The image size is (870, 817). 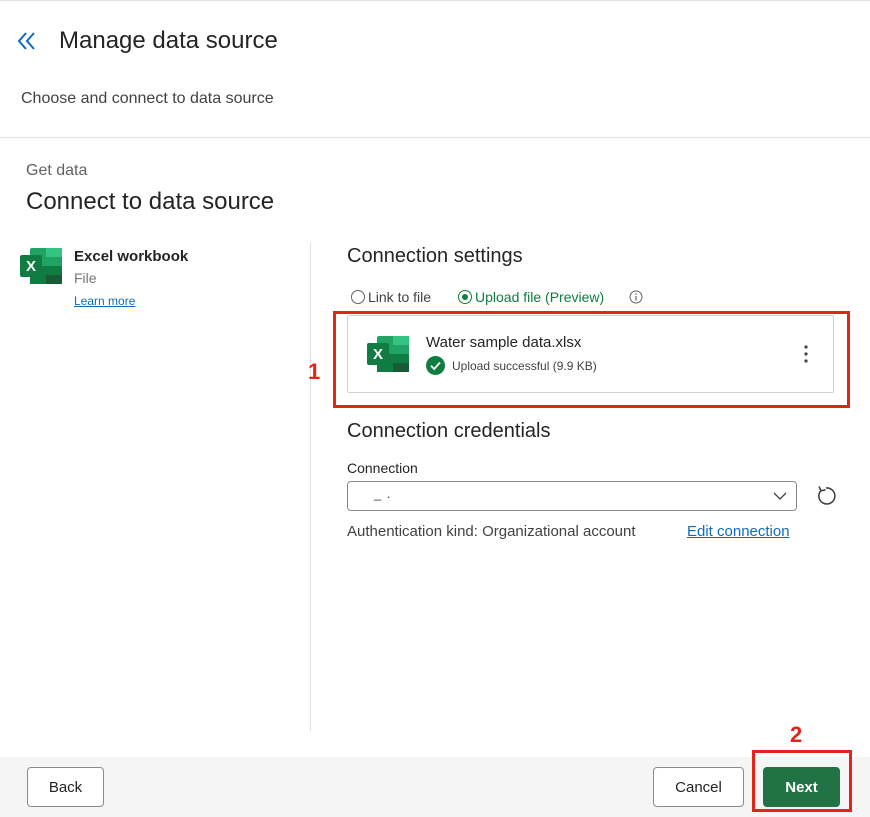 I want to click on radio-link-to-file: Link to file, so click(x=391, y=297).